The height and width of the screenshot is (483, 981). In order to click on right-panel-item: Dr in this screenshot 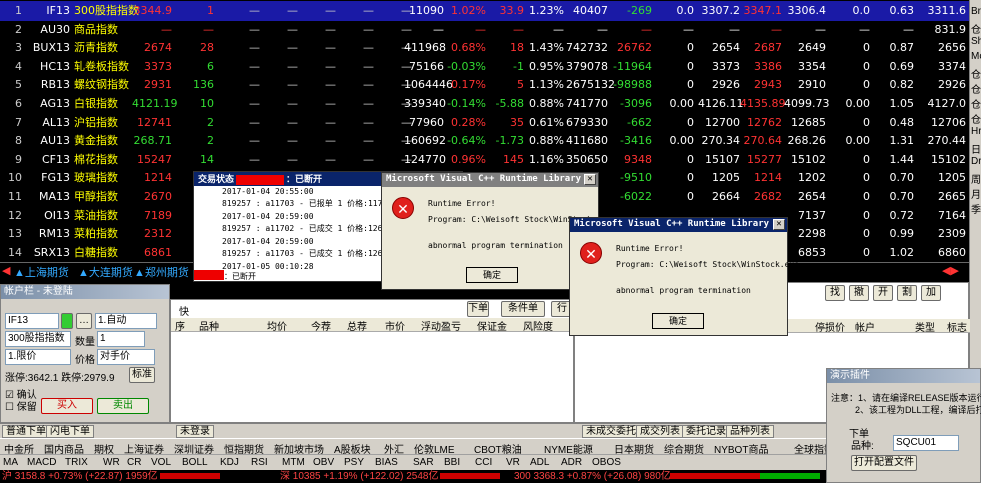, I will do `click(976, 161)`.